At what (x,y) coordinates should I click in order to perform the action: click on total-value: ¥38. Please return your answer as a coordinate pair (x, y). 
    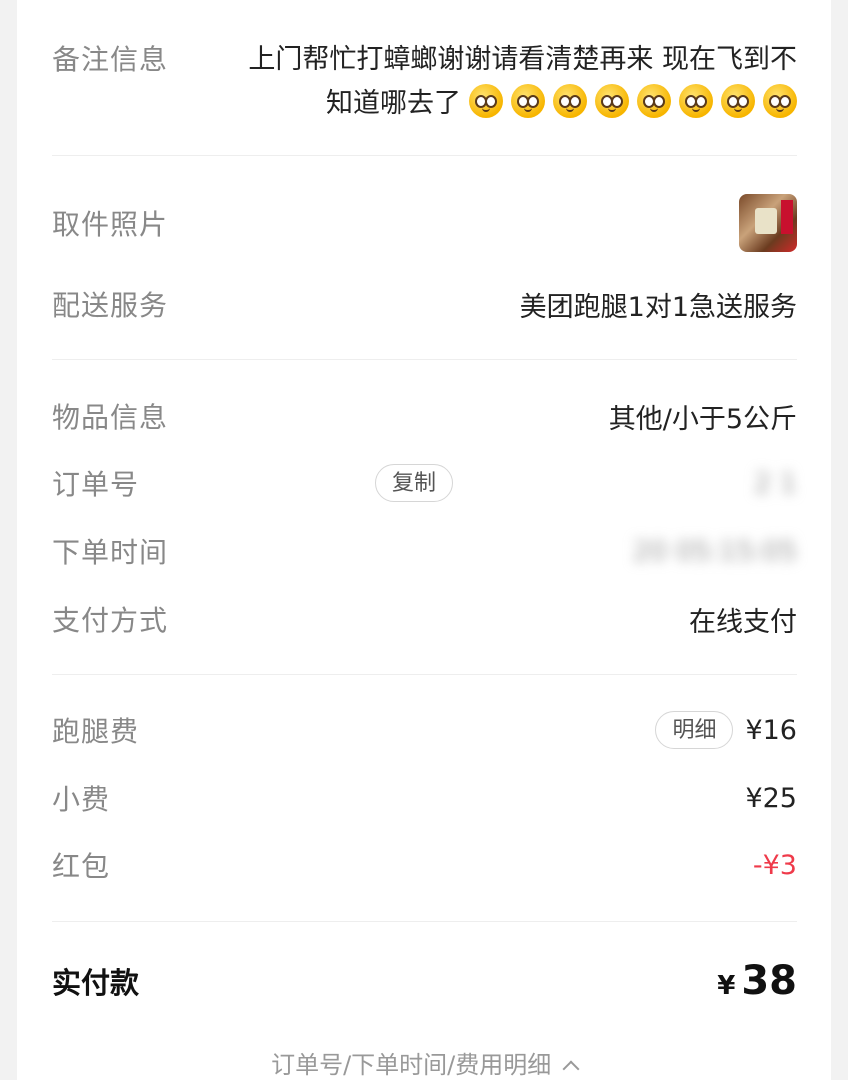
    Looking at the image, I should click on (757, 981).